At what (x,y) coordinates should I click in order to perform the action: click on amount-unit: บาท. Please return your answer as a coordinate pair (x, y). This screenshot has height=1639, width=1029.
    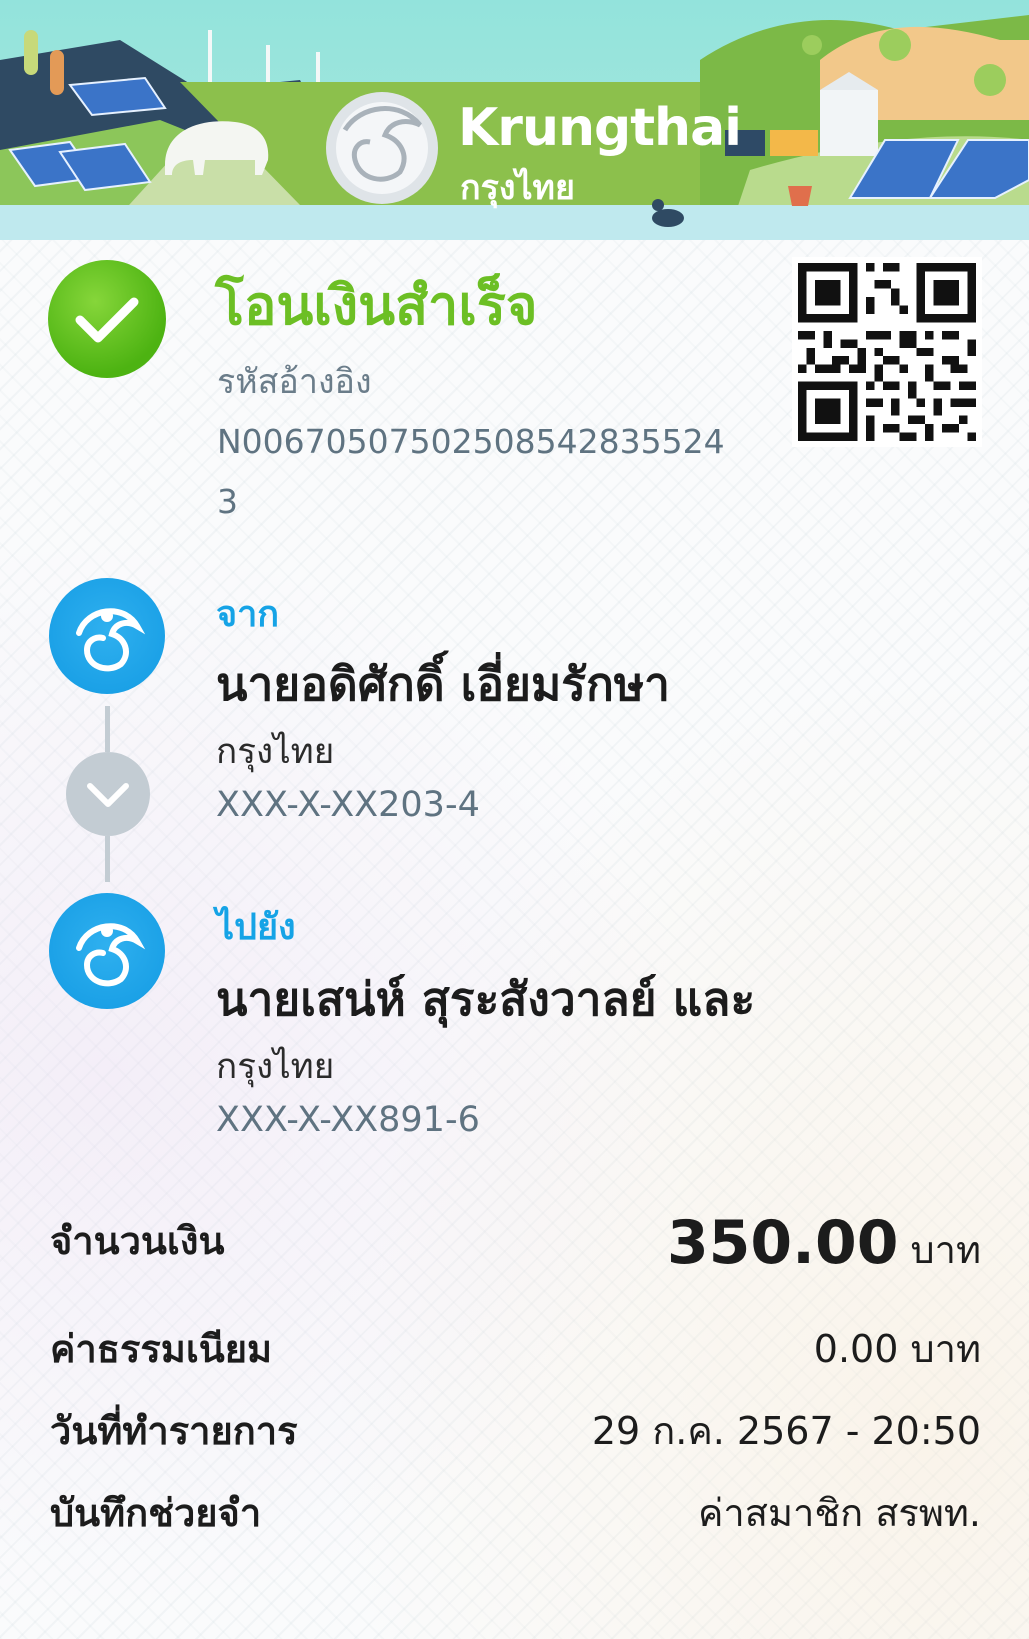
    Looking at the image, I should click on (945, 1250).